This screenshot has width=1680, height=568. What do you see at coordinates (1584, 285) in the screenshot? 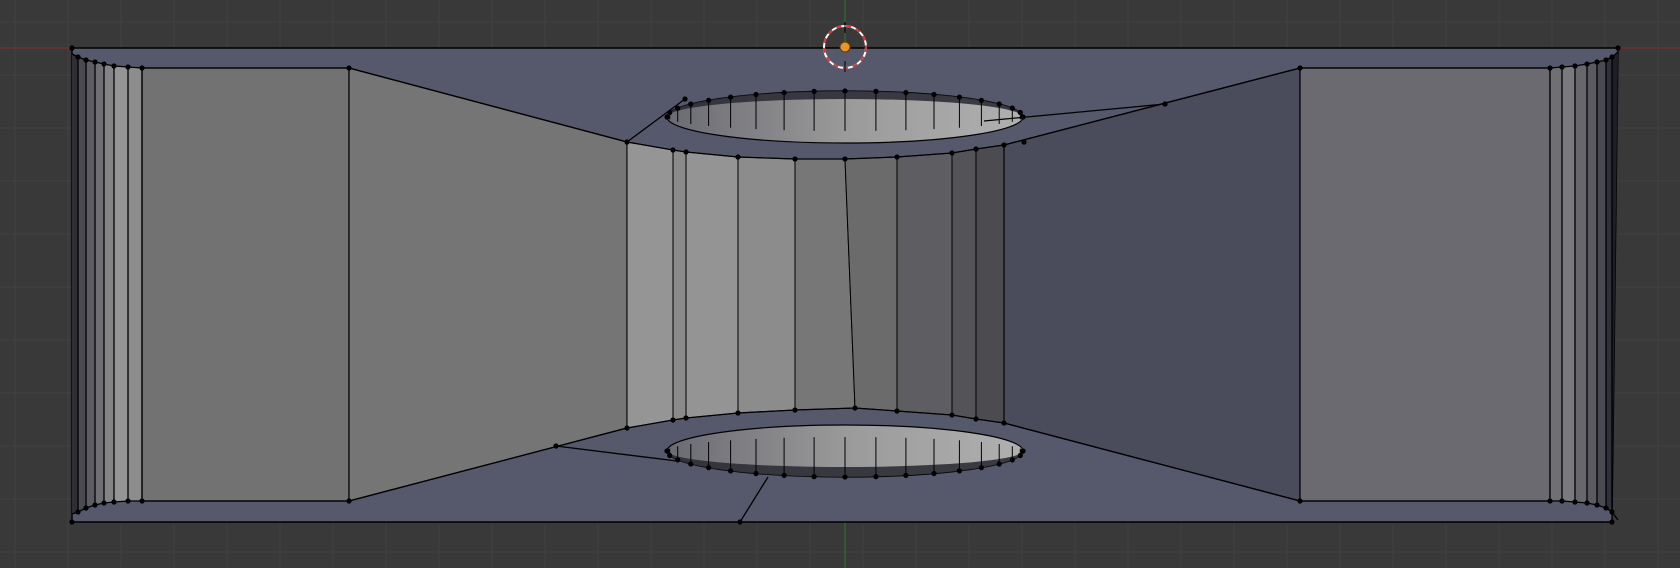
I see `right-edge-strips` at bounding box center [1584, 285].